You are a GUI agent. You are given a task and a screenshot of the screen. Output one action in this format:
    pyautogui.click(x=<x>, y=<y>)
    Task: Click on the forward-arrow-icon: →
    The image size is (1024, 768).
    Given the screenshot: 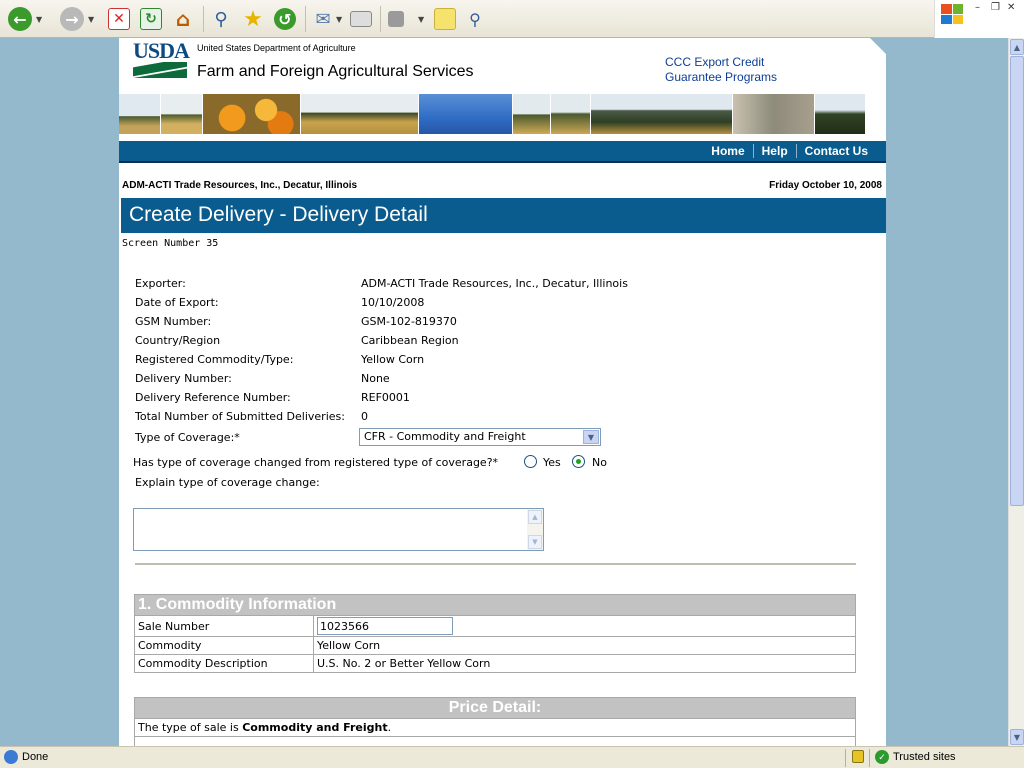 What is the action you would take?
    pyautogui.click(x=72, y=19)
    